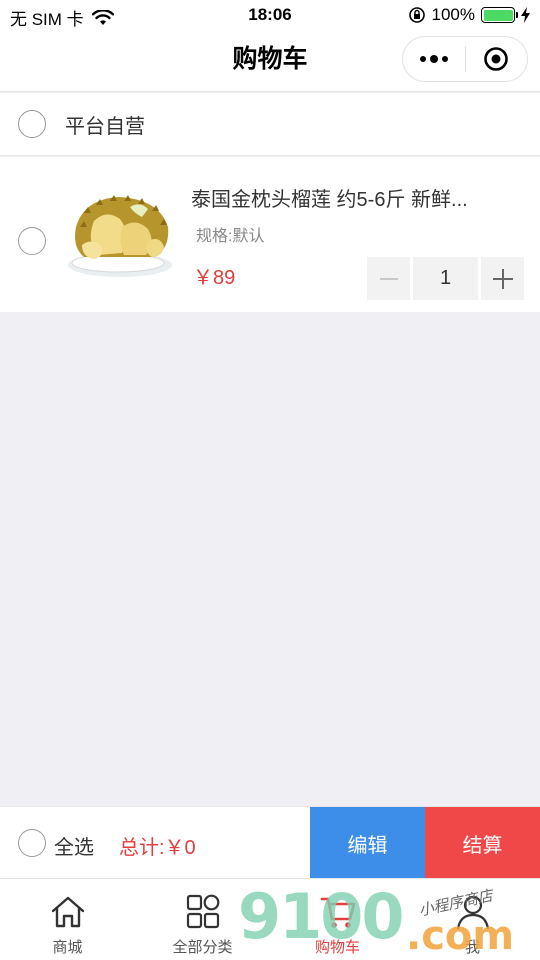 The width and height of the screenshot is (540, 960). I want to click on target-icon, so click(496, 59).